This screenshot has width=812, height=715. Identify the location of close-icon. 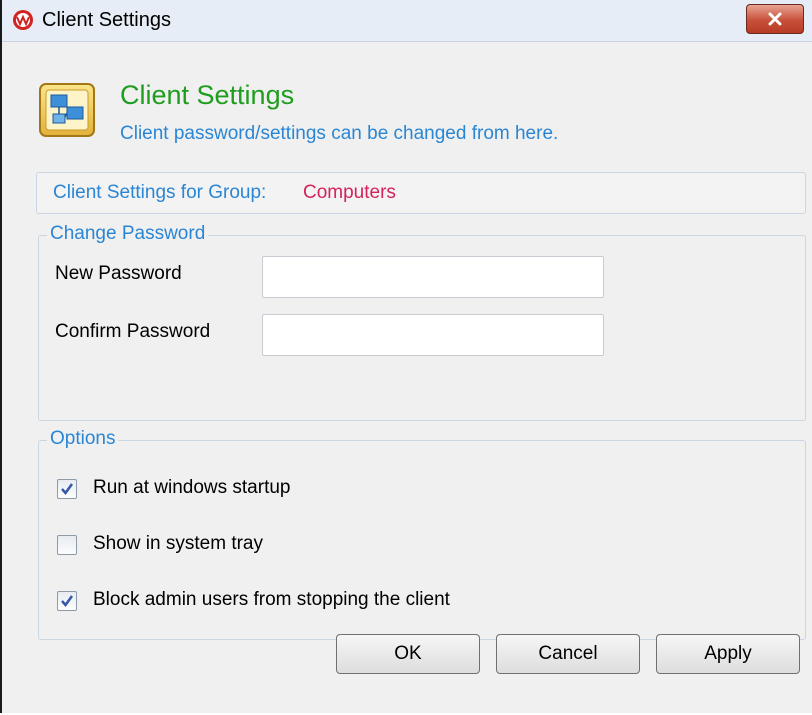
(775, 19).